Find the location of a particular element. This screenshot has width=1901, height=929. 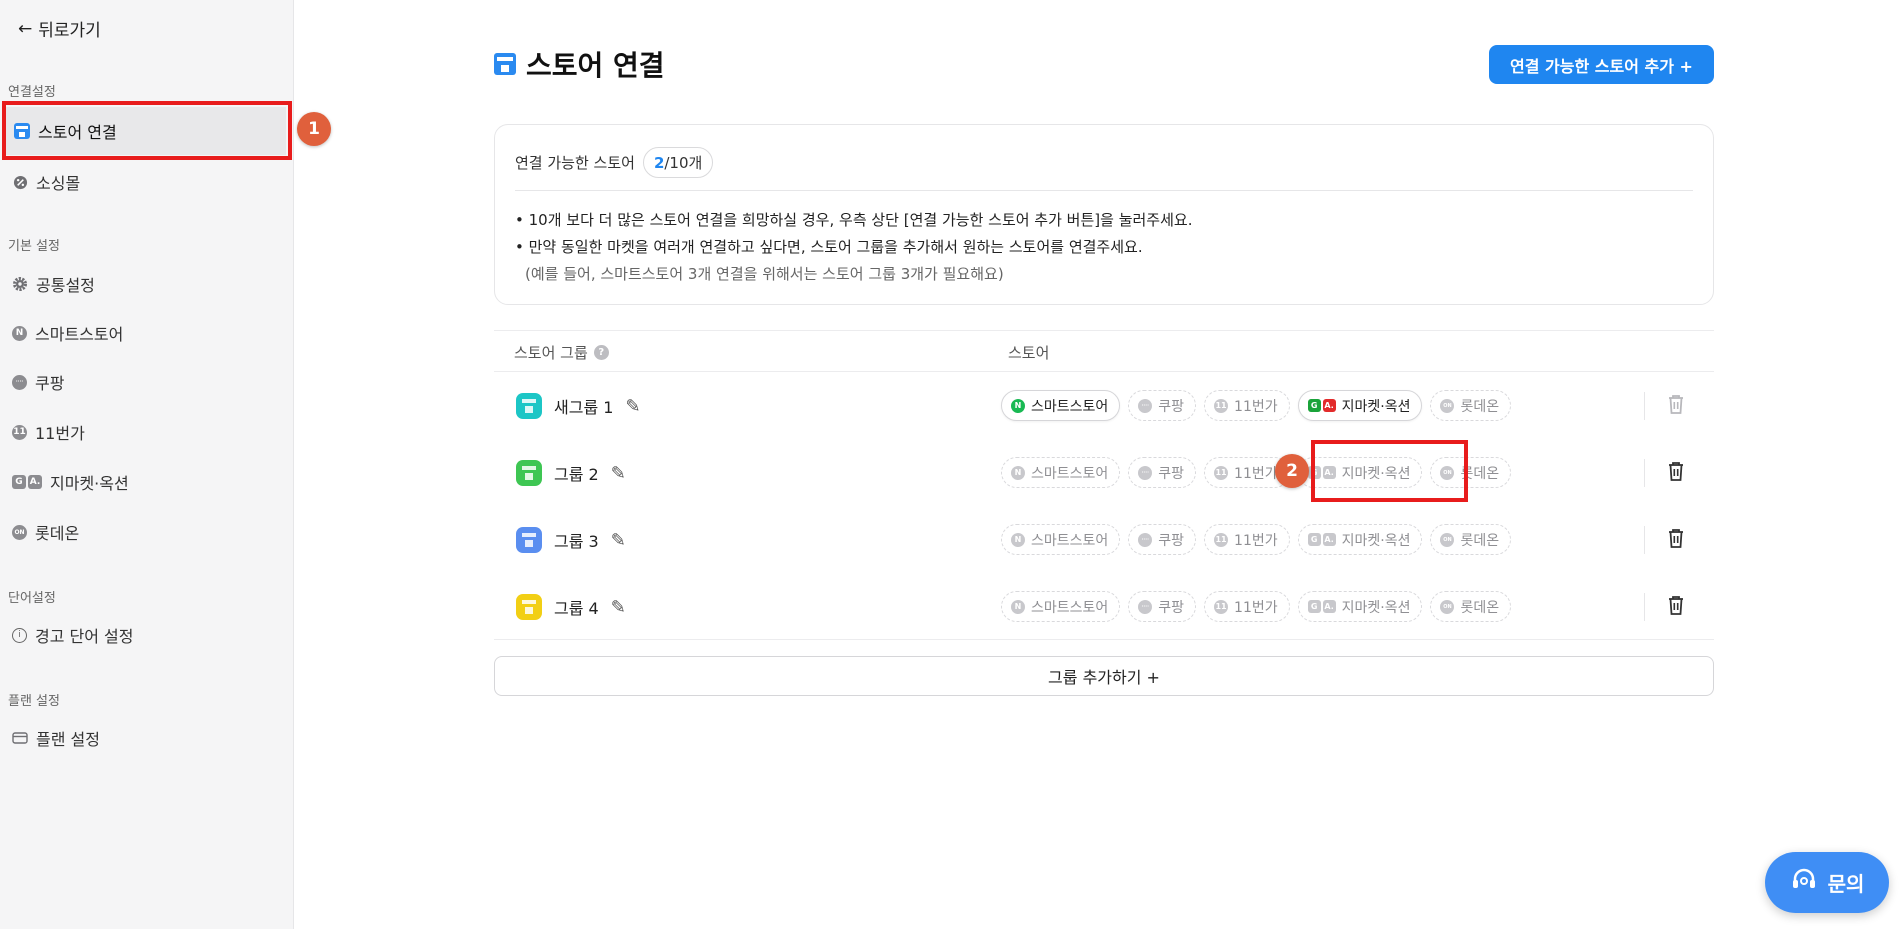

group-name: 그룹 3 is located at coordinates (576, 541).